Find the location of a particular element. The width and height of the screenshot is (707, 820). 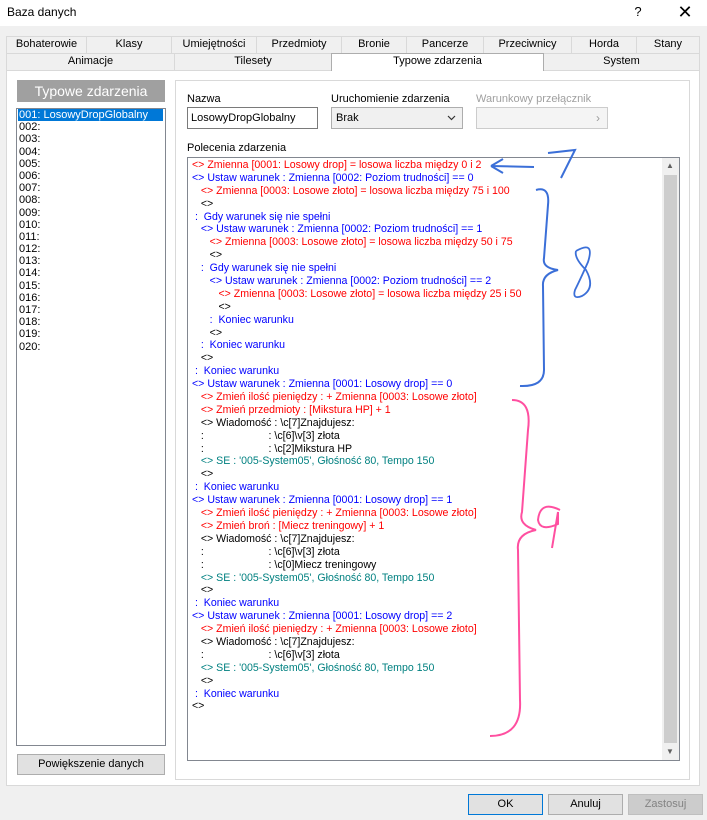

list-item: 011: is located at coordinates (91, 237).